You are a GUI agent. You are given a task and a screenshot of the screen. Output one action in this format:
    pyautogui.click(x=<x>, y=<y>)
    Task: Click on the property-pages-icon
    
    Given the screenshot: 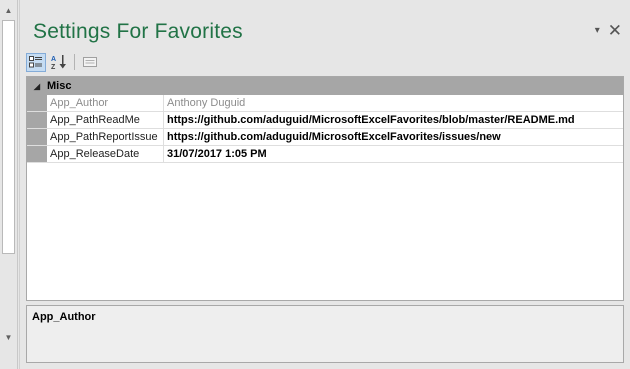 What is the action you would take?
    pyautogui.click(x=90, y=62)
    